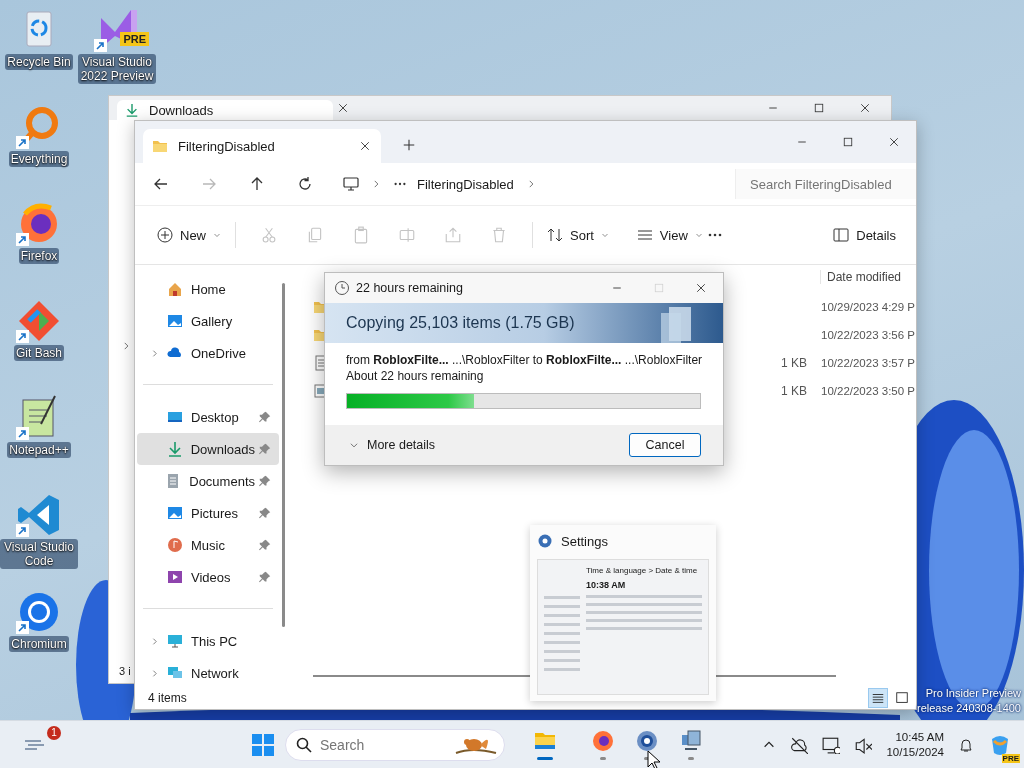  Describe the element at coordinates (263, 744) in the screenshot. I see `start-icon` at that location.